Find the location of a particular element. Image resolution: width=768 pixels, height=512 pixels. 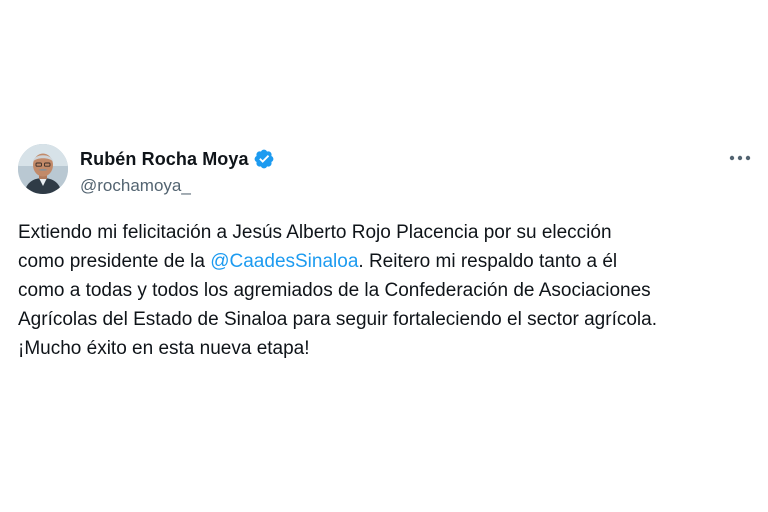

tweet-text-segment: como presidente de la is located at coordinates (114, 261).